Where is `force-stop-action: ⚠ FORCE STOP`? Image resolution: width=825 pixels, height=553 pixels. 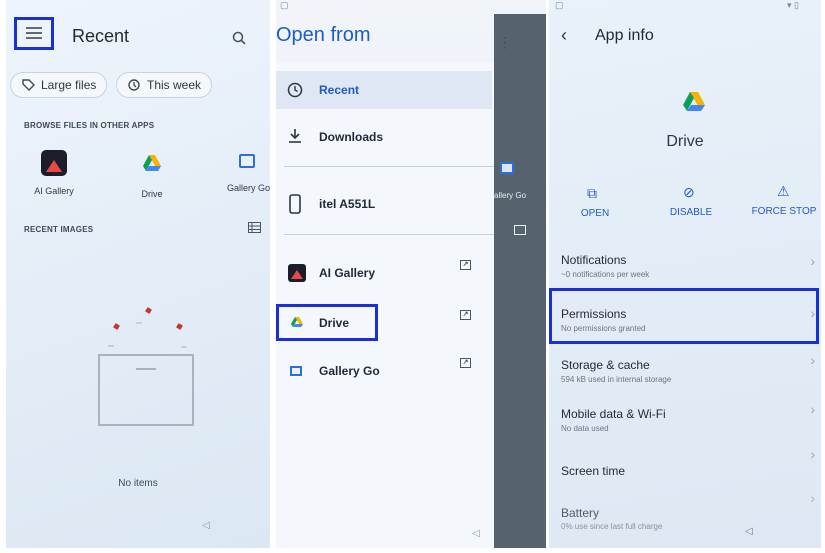 force-stop-action: ⚠ FORCE STOP is located at coordinates (784, 200).